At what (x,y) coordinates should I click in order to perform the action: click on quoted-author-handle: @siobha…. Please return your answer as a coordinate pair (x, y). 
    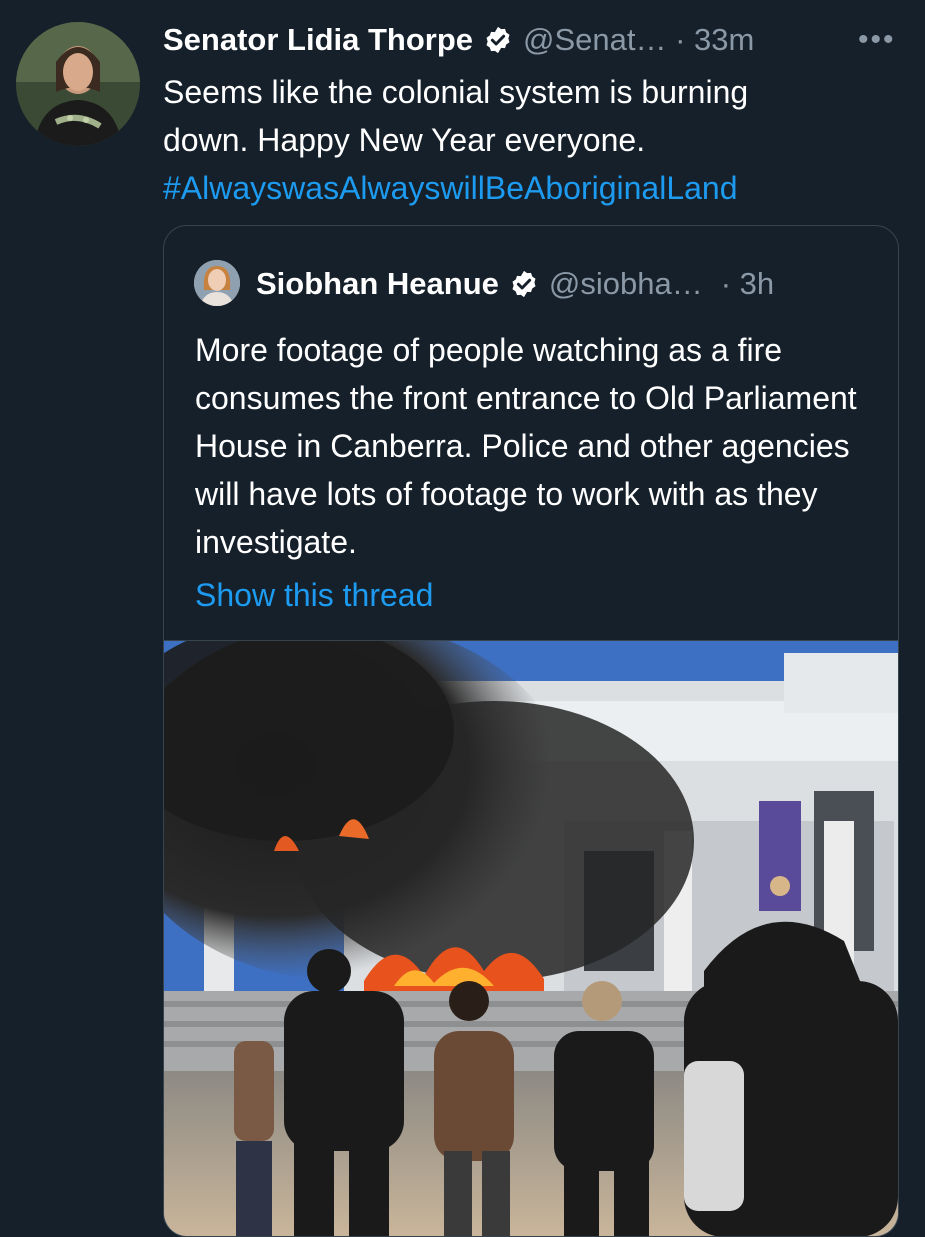
    Looking at the image, I should click on (626, 284).